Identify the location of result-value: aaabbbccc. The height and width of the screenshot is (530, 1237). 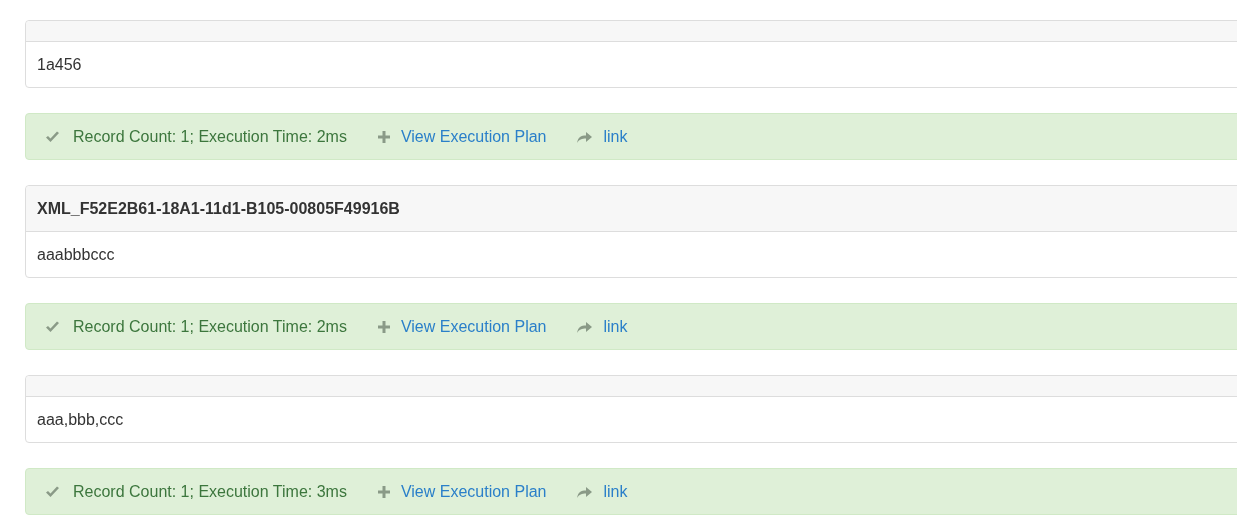
(76, 254).